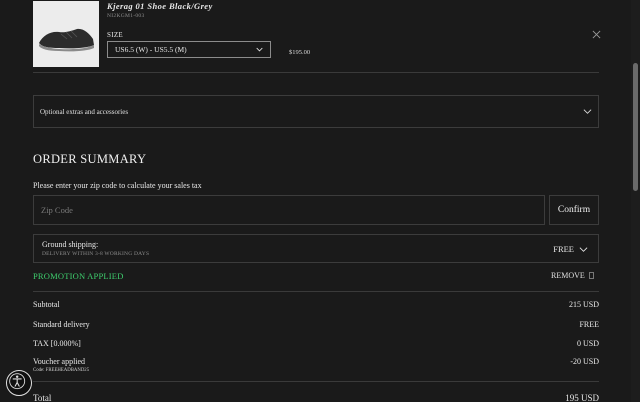 This screenshot has width=640, height=402. Describe the element at coordinates (635, 127) in the screenshot. I see `scrollbar-thumb` at that location.